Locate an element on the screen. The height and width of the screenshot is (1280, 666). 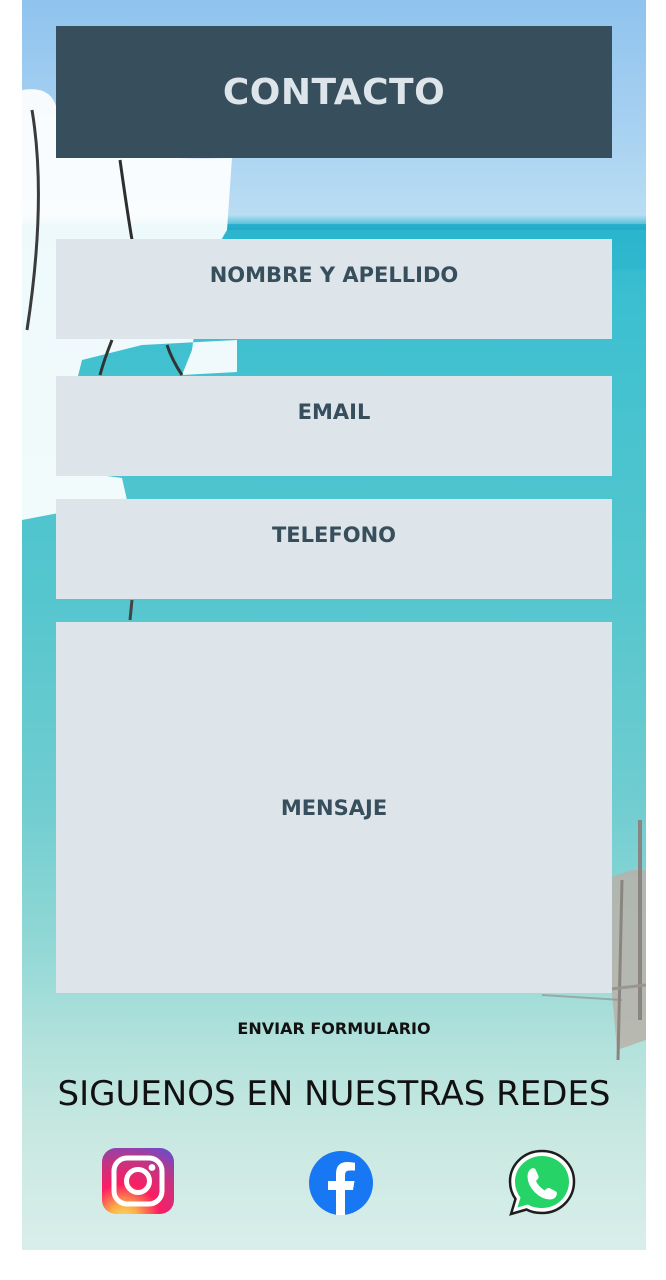
instagram-icon is located at coordinates (138, 1181).